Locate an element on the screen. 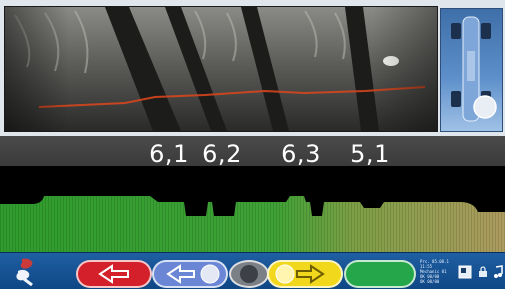  previous-button is located at coordinates (190, 274).